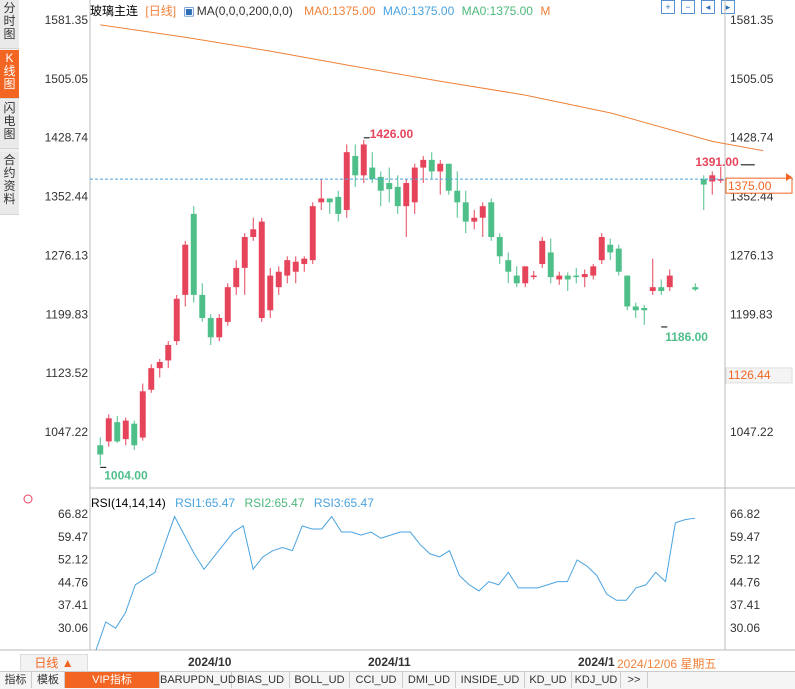 Image resolution: width=795 pixels, height=689 pixels. What do you see at coordinates (112, 680) in the screenshot?
I see `tab-vip-indicators: VIP指标` at bounding box center [112, 680].